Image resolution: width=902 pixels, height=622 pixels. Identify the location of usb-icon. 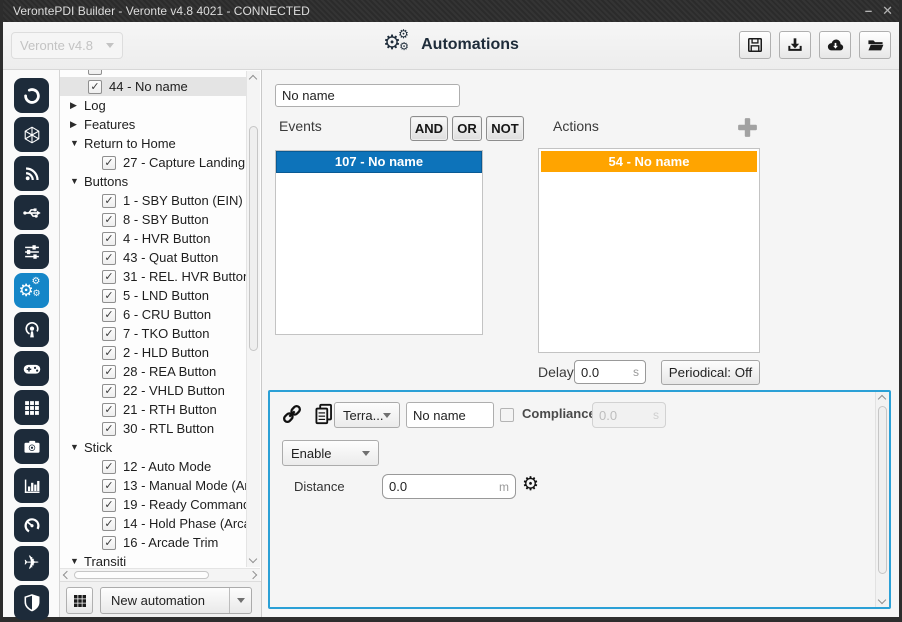
(31, 212).